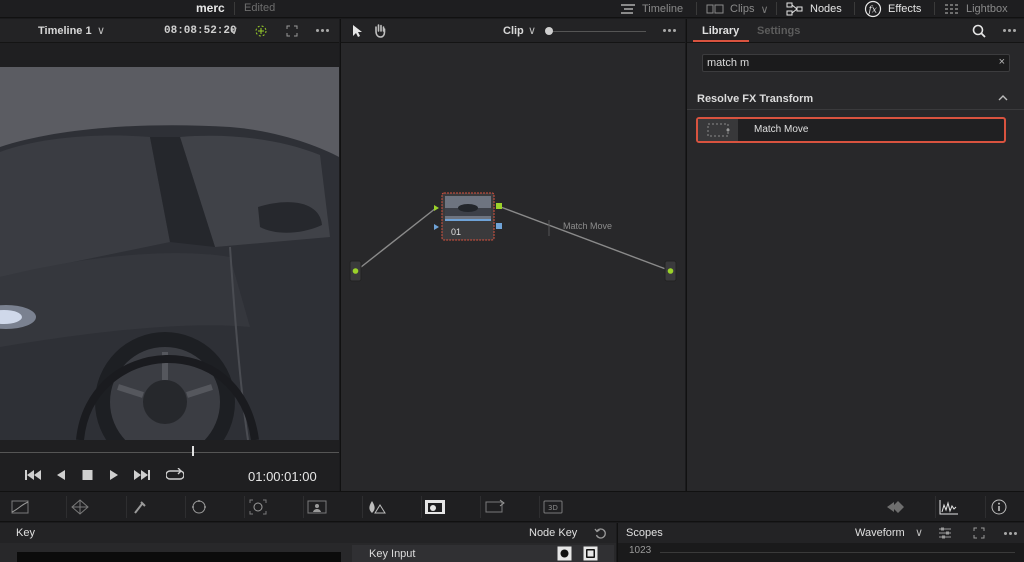  Describe the element at coordinates (880, 533) in the screenshot. I see `scope-type-selector: Waveform` at that location.